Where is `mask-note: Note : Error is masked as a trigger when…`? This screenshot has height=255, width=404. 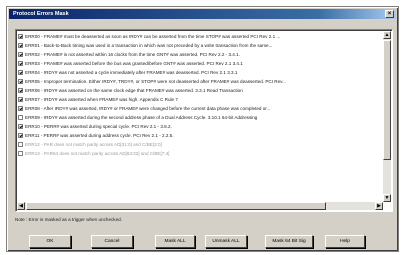 mask-note: Note : Error is masked as a trigger when… is located at coordinates (68, 219).